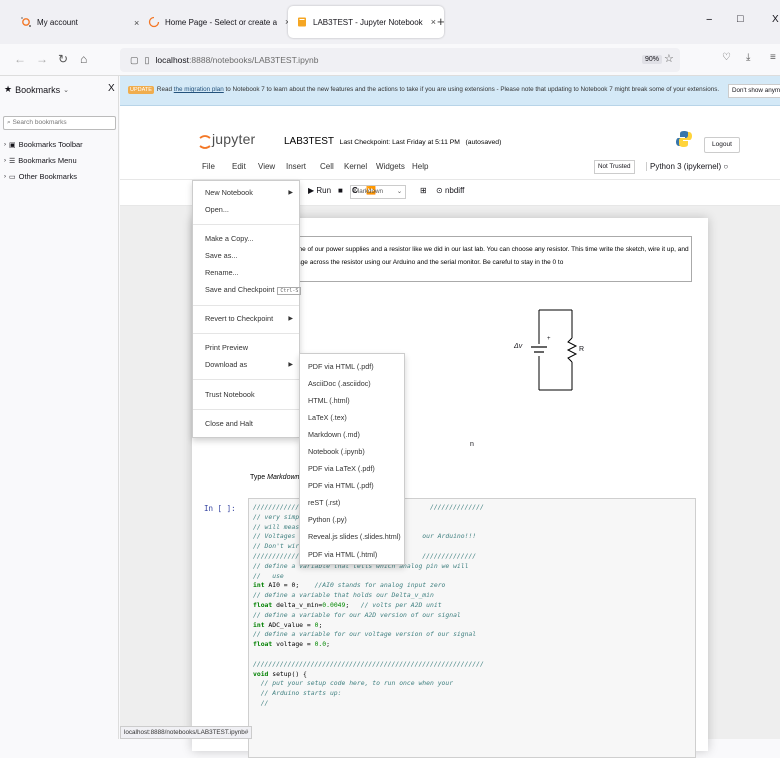 The width and height of the screenshot is (780, 758). Describe the element at coordinates (147, 59) in the screenshot. I see `page-icon: ▯` at that location.